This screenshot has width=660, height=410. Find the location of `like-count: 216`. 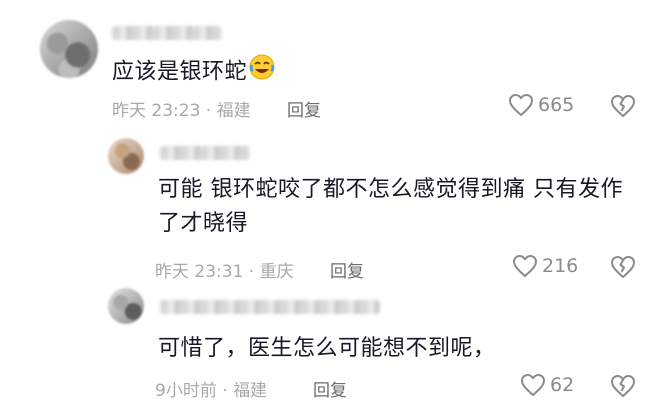

like-count: 216 is located at coordinates (560, 266).